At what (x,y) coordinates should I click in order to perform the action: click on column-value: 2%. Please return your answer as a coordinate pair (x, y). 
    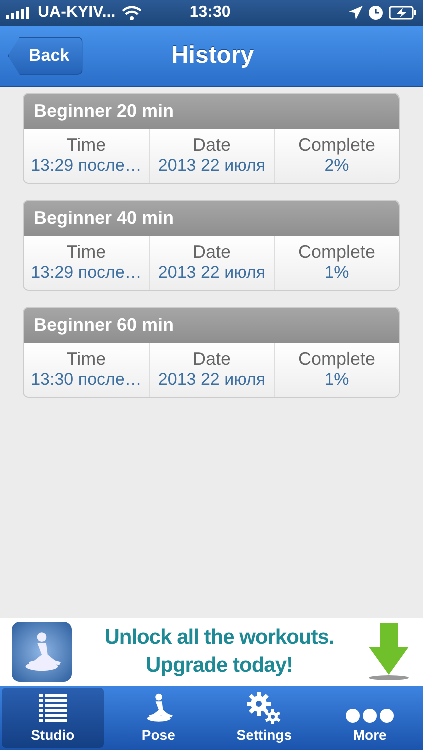
    Looking at the image, I should click on (337, 166).